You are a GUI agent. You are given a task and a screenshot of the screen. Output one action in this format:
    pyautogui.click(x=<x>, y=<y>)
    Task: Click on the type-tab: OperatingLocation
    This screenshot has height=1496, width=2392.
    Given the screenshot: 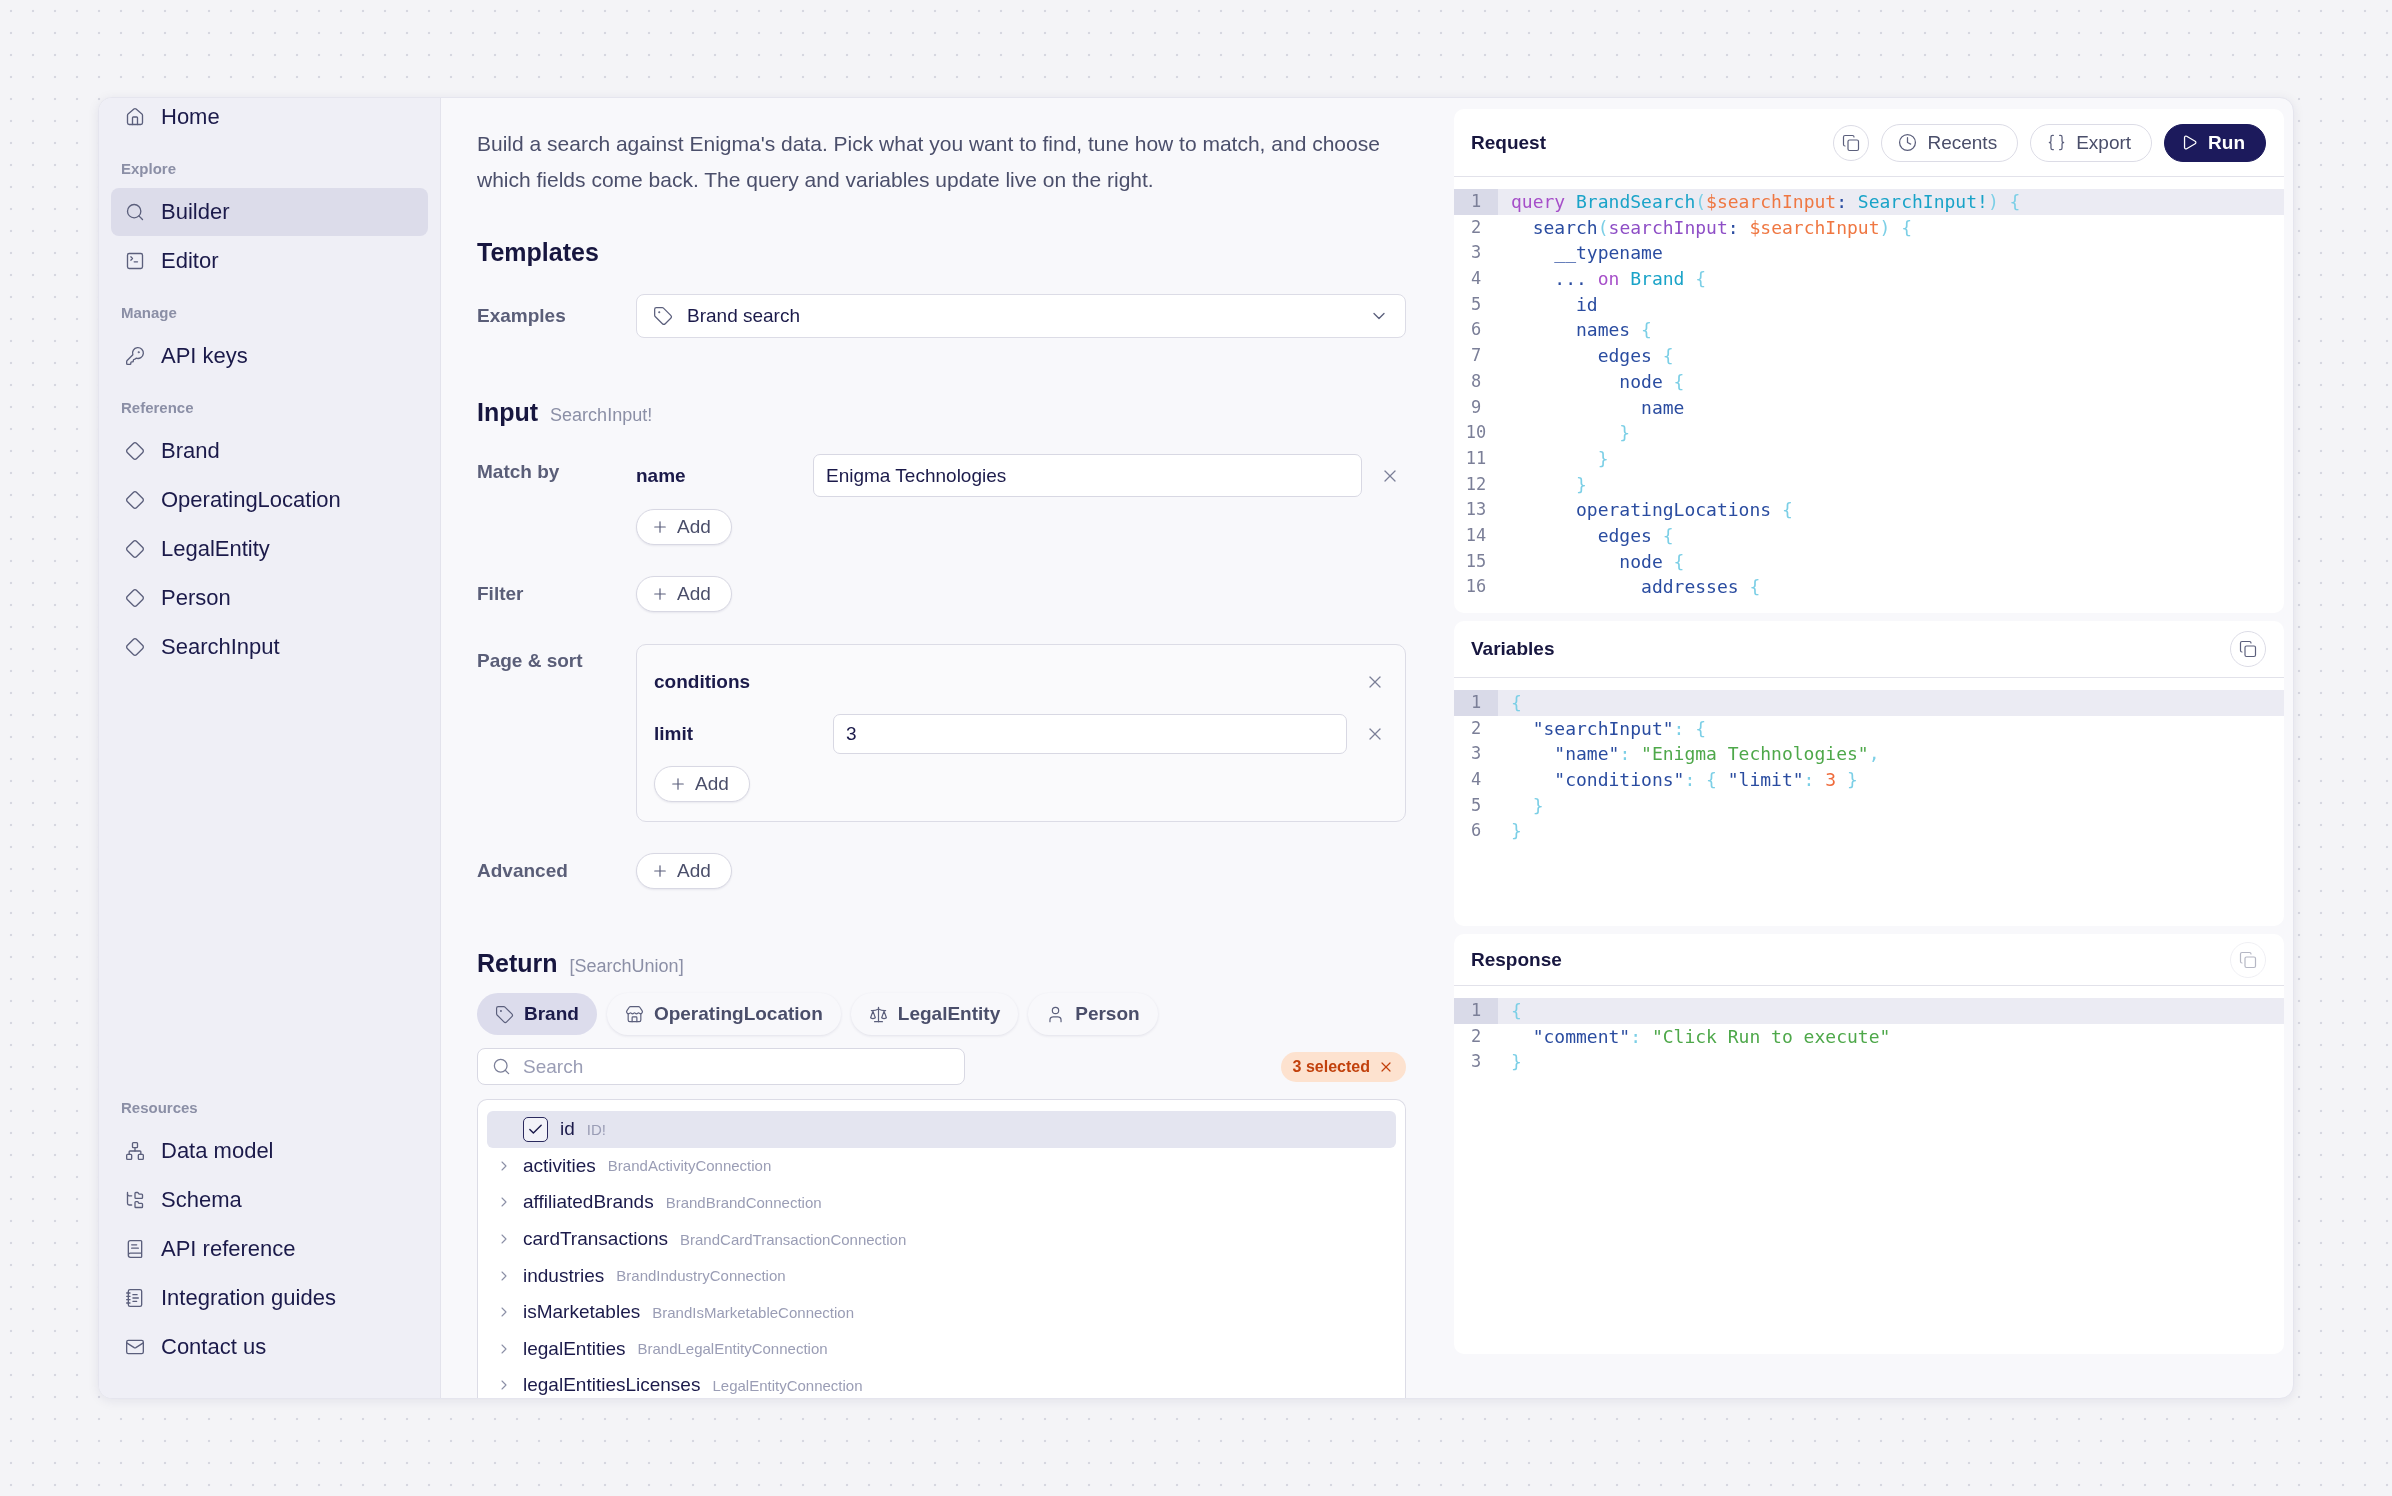 What is the action you would take?
    pyautogui.click(x=723, y=1014)
    